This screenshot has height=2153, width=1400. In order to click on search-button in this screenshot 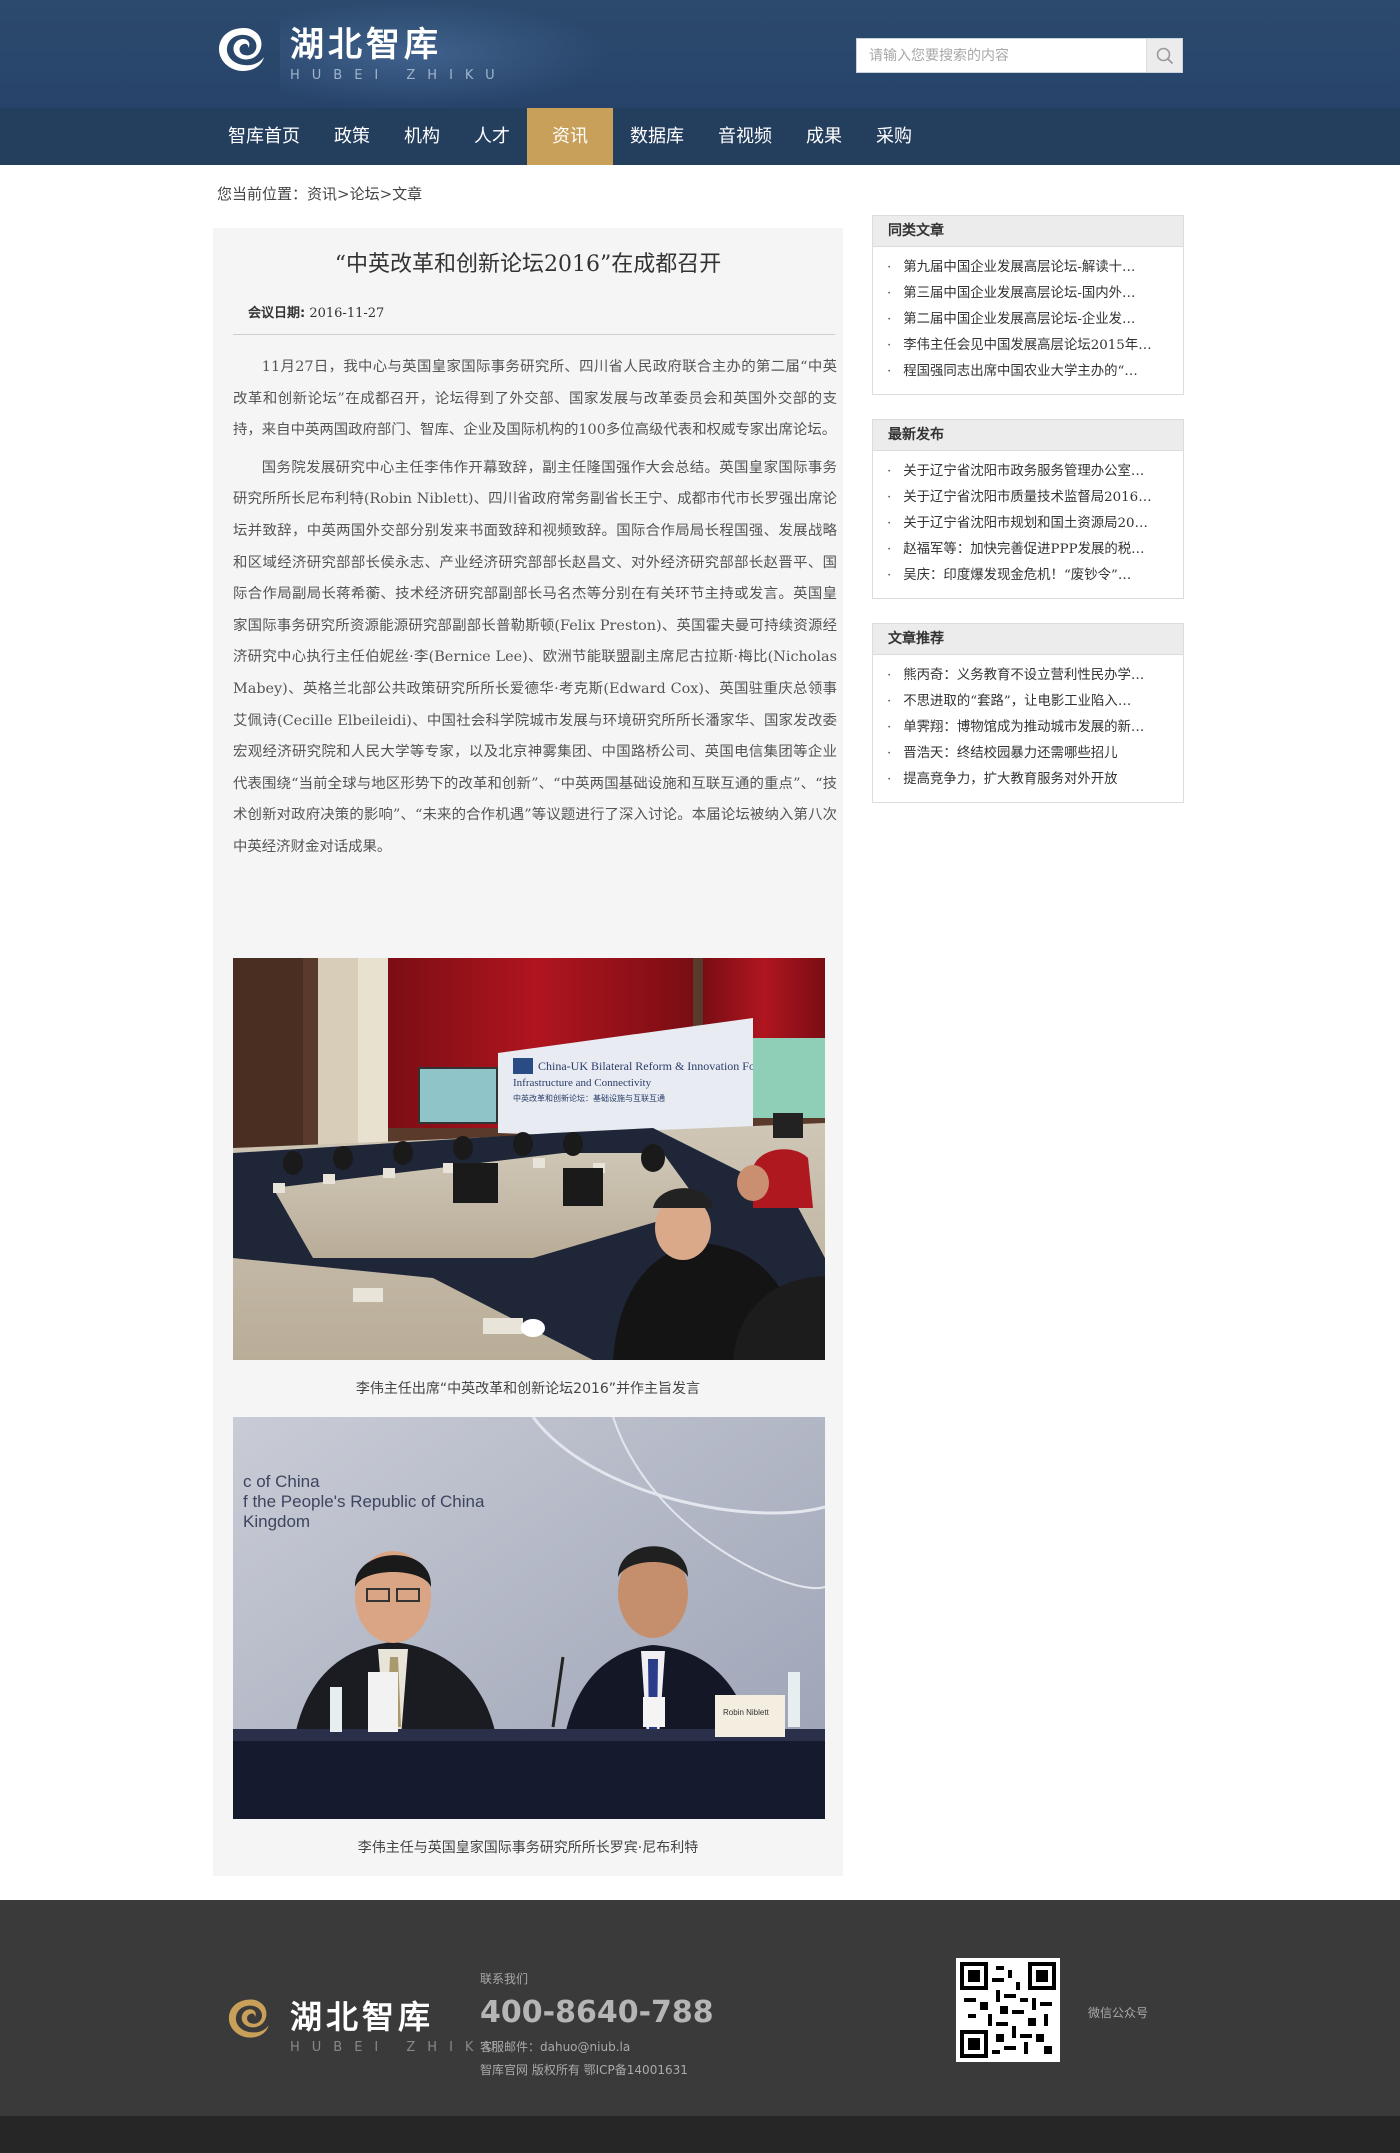, I will do `click(1164, 55)`.